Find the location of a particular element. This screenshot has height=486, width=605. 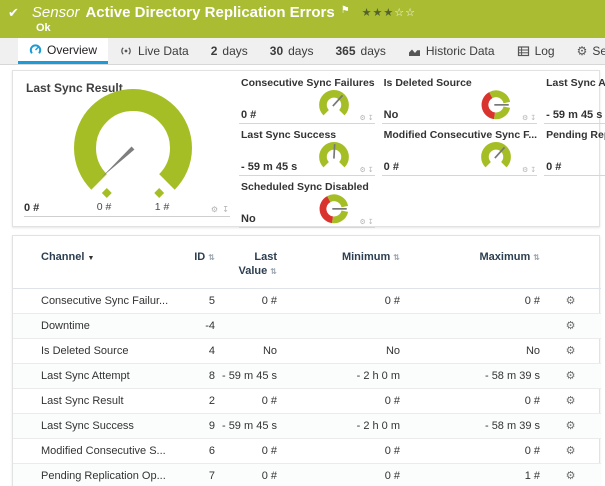

cell-id: 2 is located at coordinates (198, 401).